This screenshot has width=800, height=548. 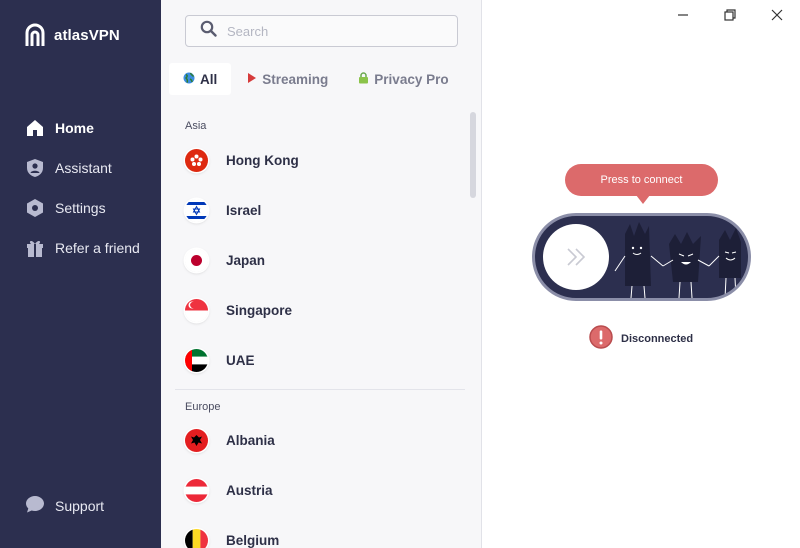 I want to click on tab-all: All, so click(x=200, y=79).